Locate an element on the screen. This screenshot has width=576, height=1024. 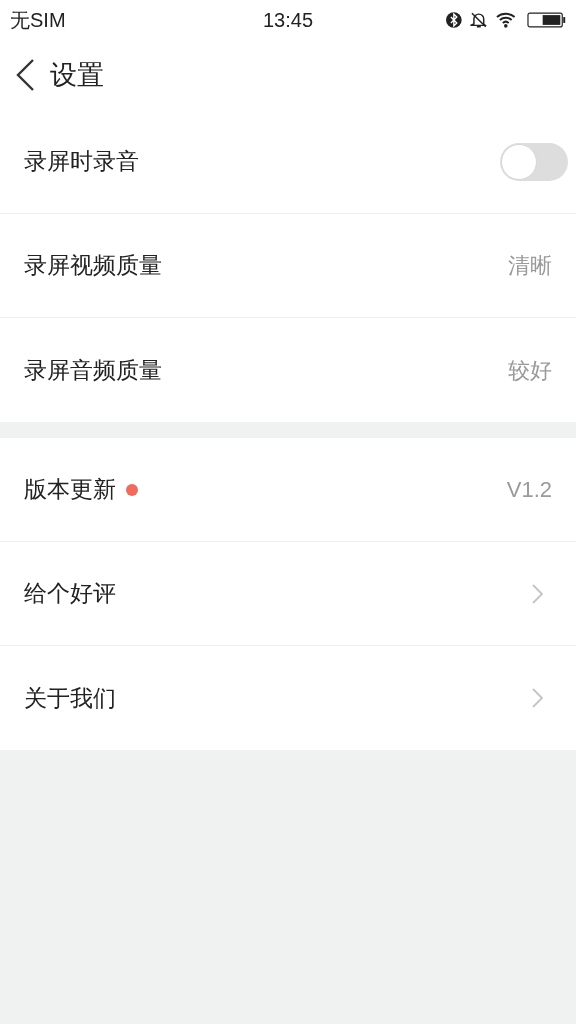
bluetooth-icon is located at coordinates (454, 20).